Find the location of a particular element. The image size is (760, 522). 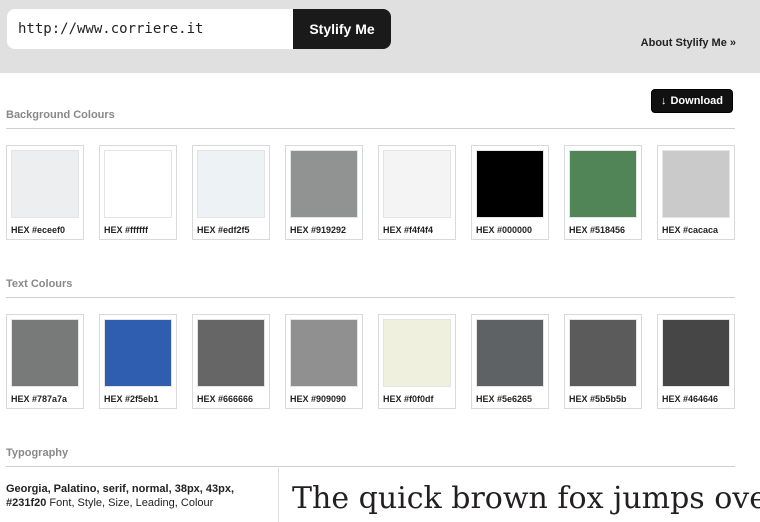

text-colours-heading: Text Colours is located at coordinates (39, 284).